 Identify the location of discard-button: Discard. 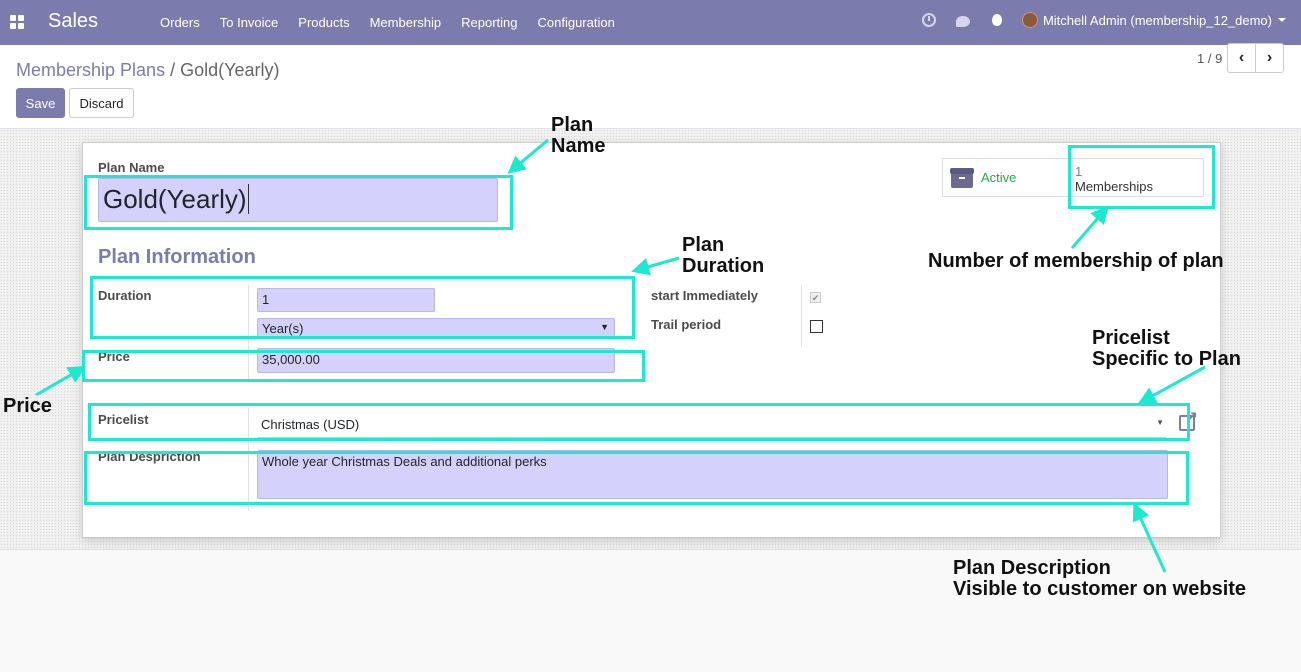
(101, 103).